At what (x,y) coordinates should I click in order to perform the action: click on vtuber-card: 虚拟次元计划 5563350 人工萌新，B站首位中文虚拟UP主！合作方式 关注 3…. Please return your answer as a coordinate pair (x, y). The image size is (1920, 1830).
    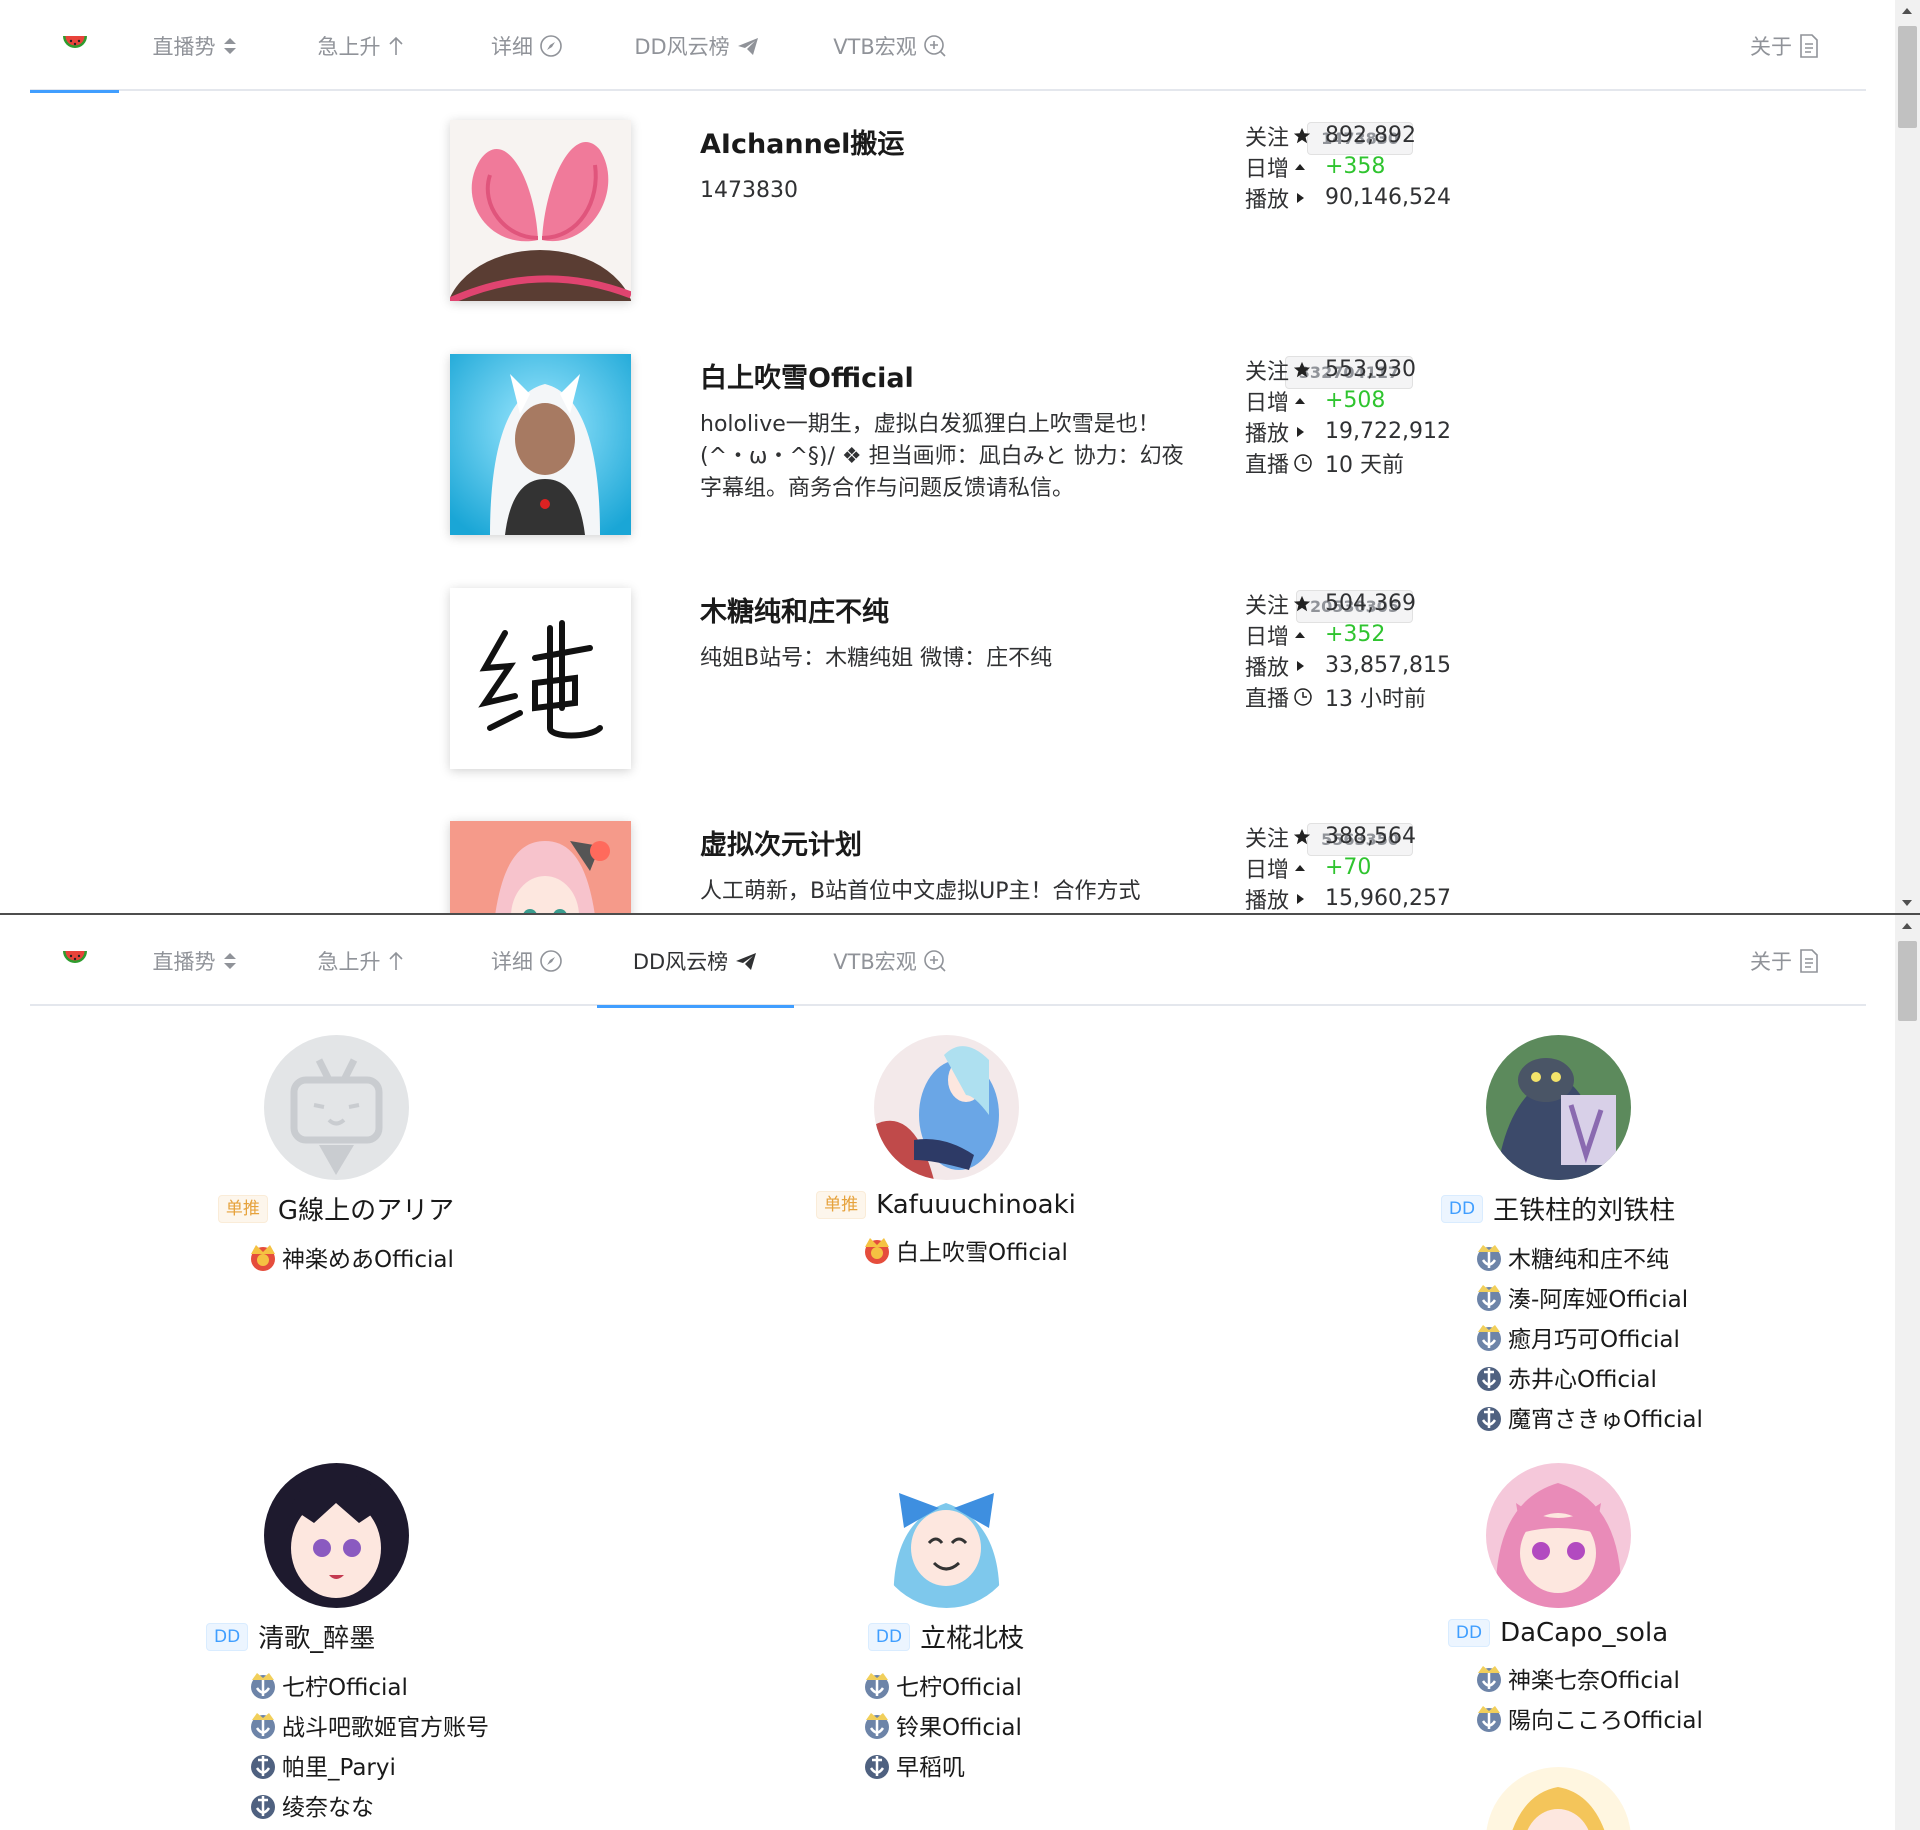
    Looking at the image, I should click on (980, 867).